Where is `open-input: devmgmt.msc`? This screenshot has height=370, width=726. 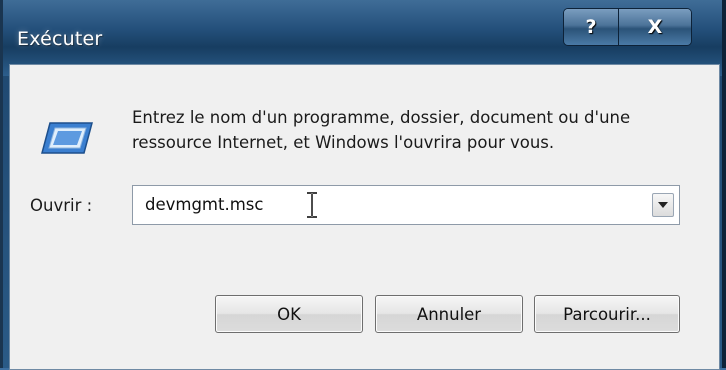 open-input: devmgmt.msc is located at coordinates (204, 204).